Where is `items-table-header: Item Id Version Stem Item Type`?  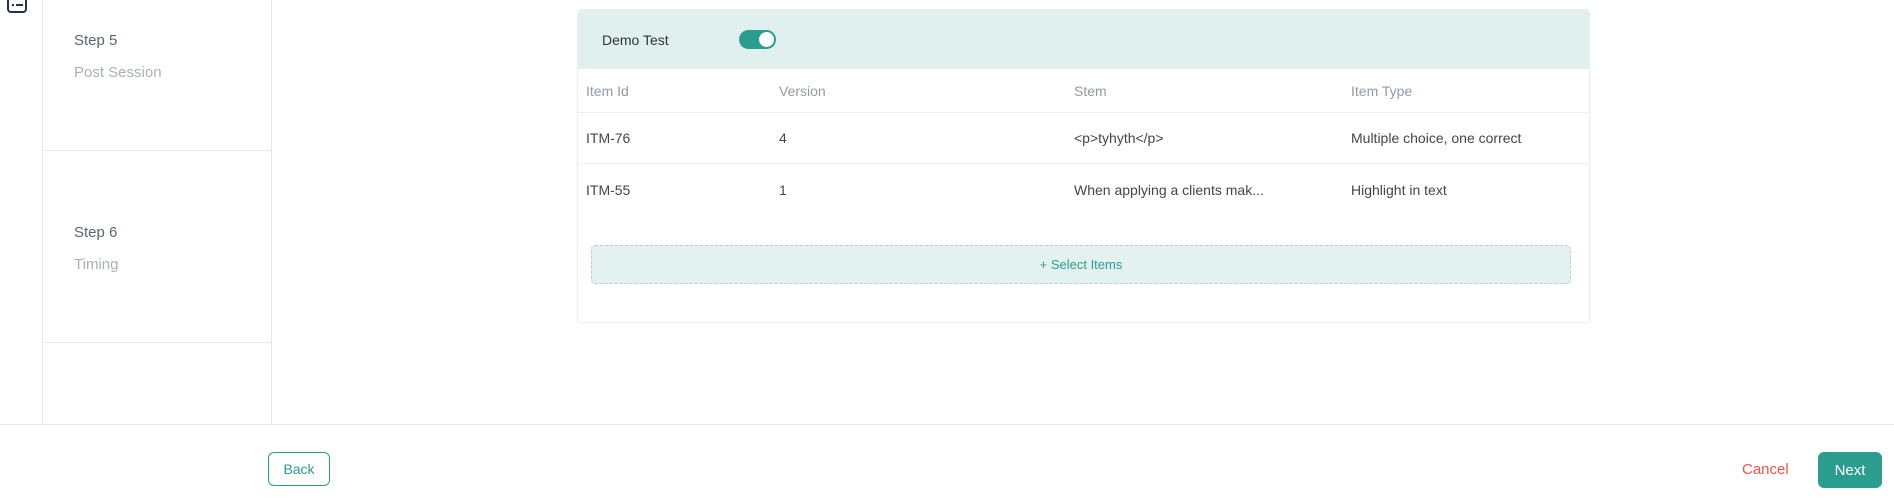 items-table-header: Item Id Version Stem Item Type is located at coordinates (1083, 91).